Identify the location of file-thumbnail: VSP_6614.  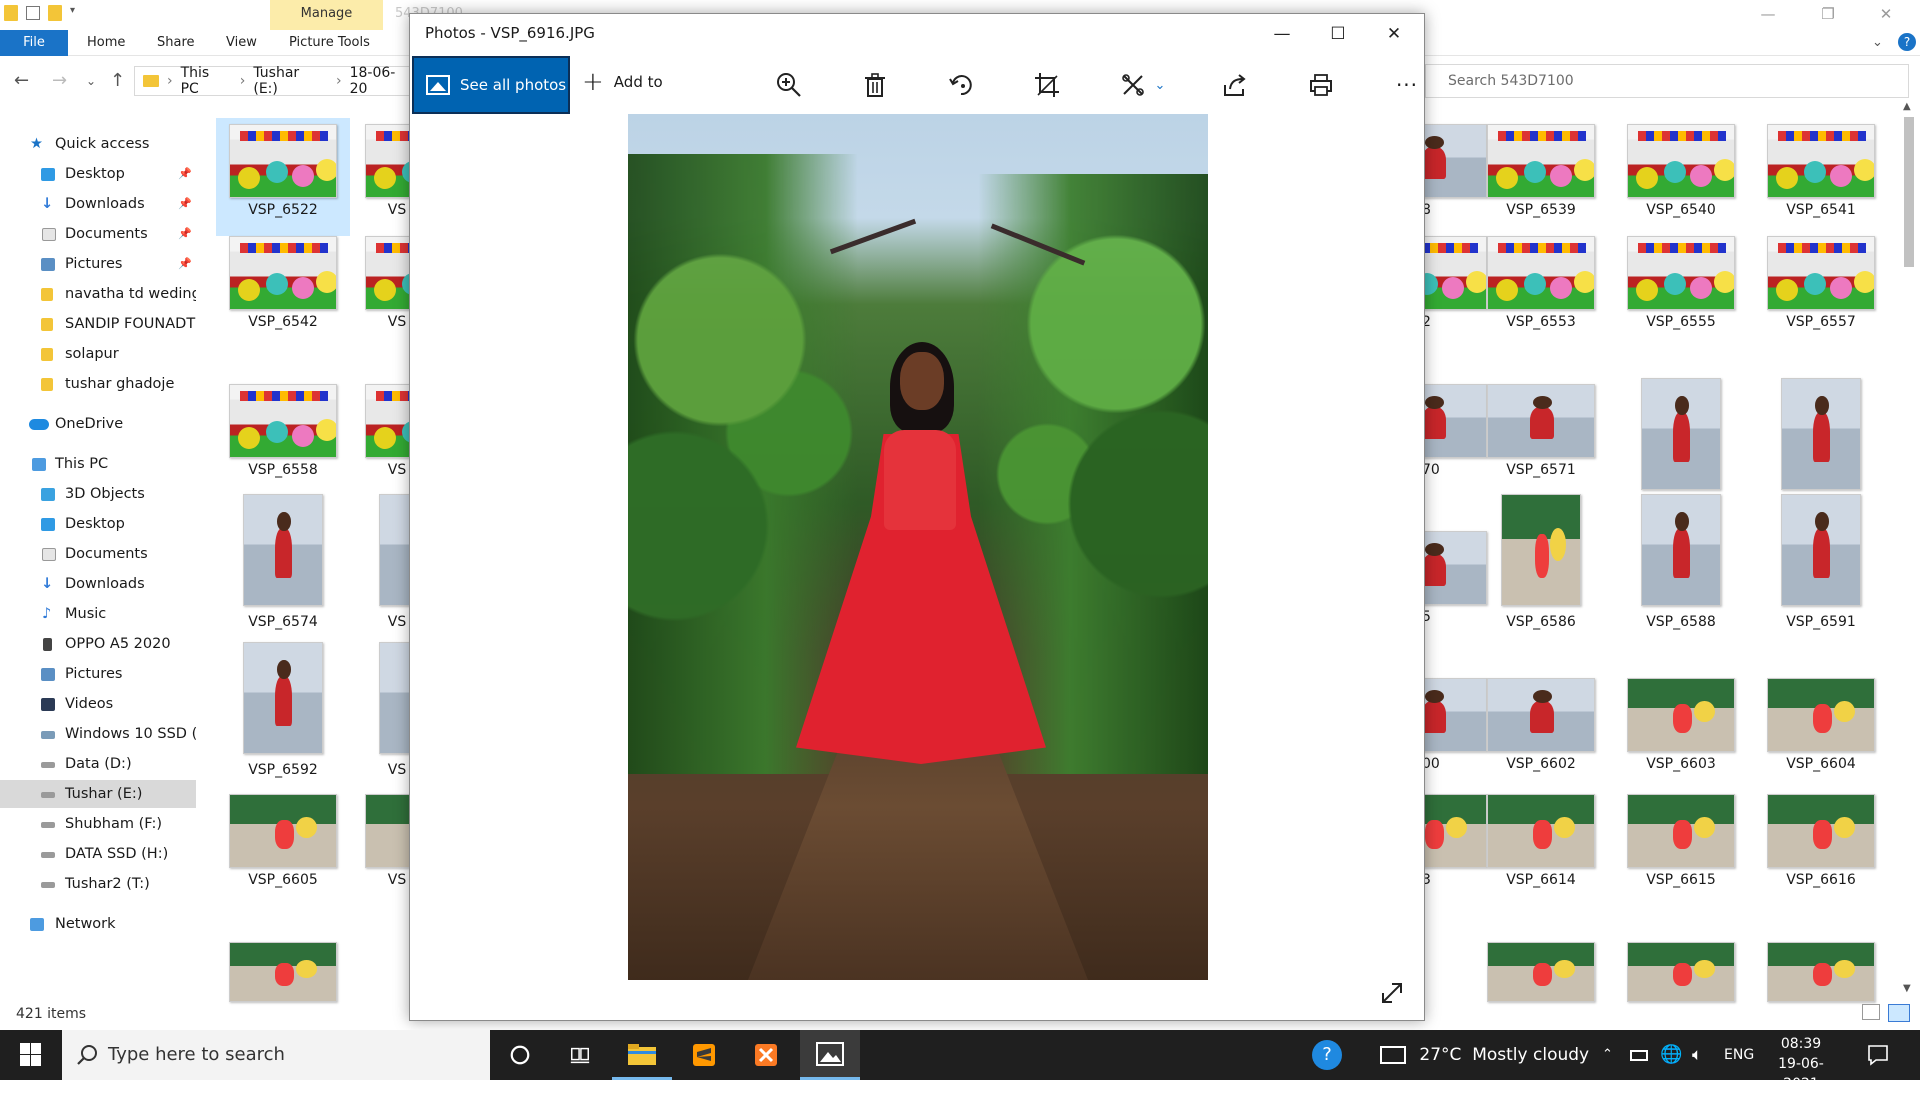
(1541, 847).